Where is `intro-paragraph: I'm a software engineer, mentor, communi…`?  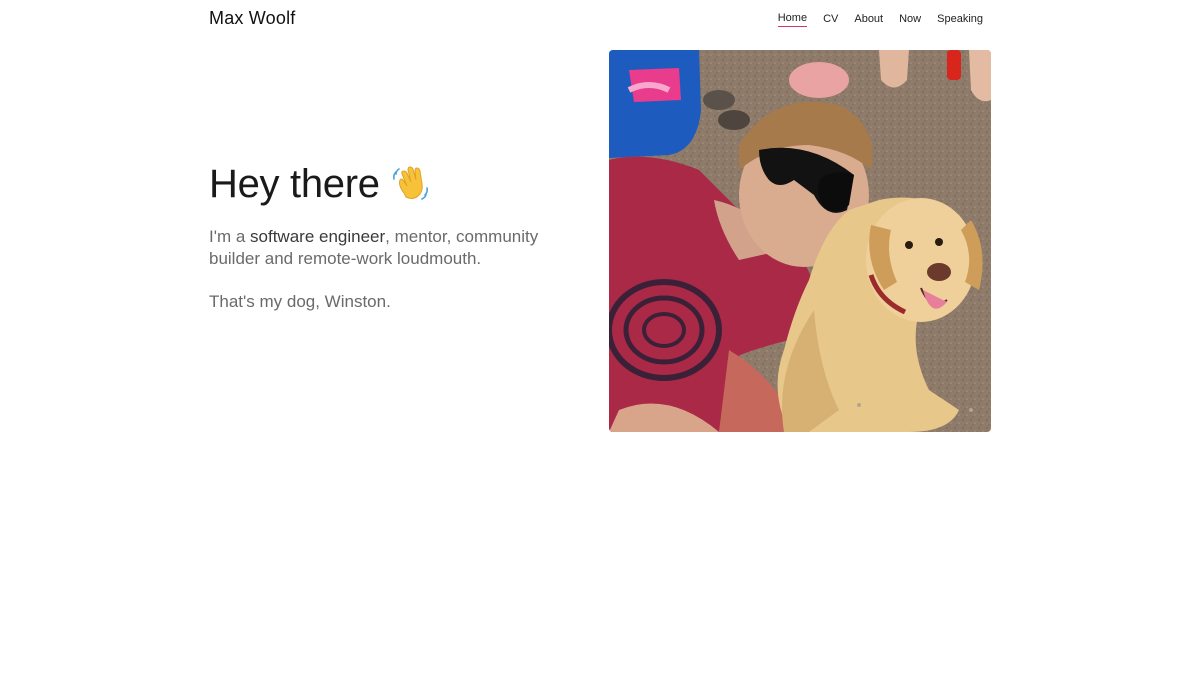
intro-paragraph: I'm a software engineer, mentor, communi… is located at coordinates (389, 248).